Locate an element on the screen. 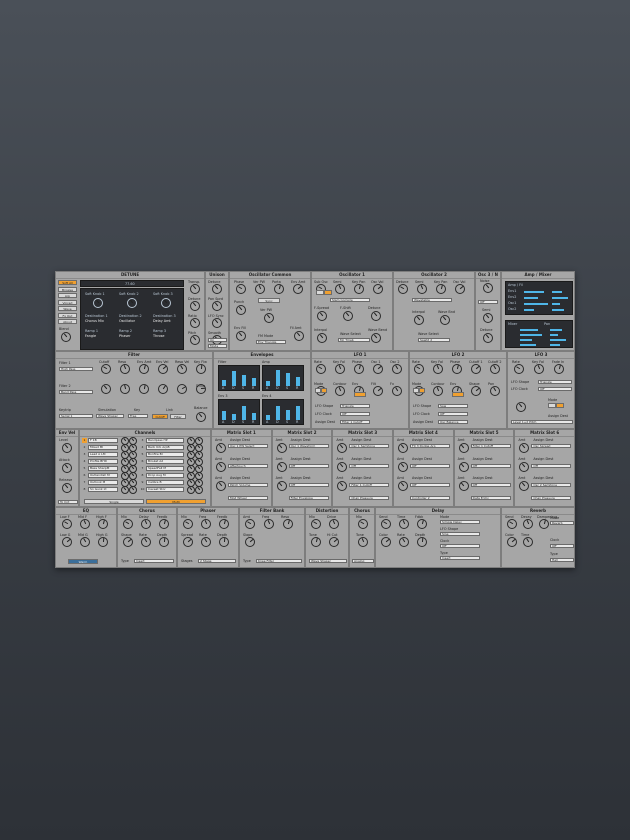 The height and width of the screenshot is (840, 630). key-flw-knob is located at coordinates (201, 369).